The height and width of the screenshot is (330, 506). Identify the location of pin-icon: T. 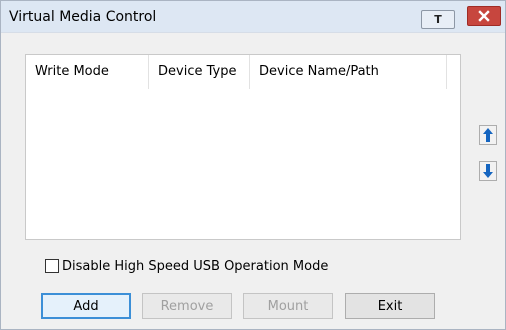
(438, 19).